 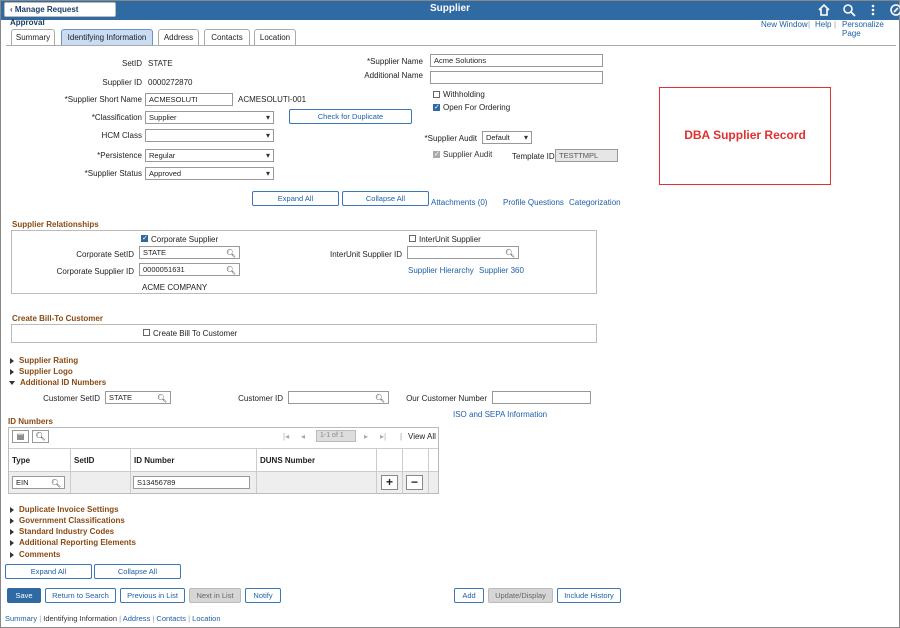 What do you see at coordinates (871, 29) in the screenshot?
I see `personalize-page-link: Personalize Page` at bounding box center [871, 29].